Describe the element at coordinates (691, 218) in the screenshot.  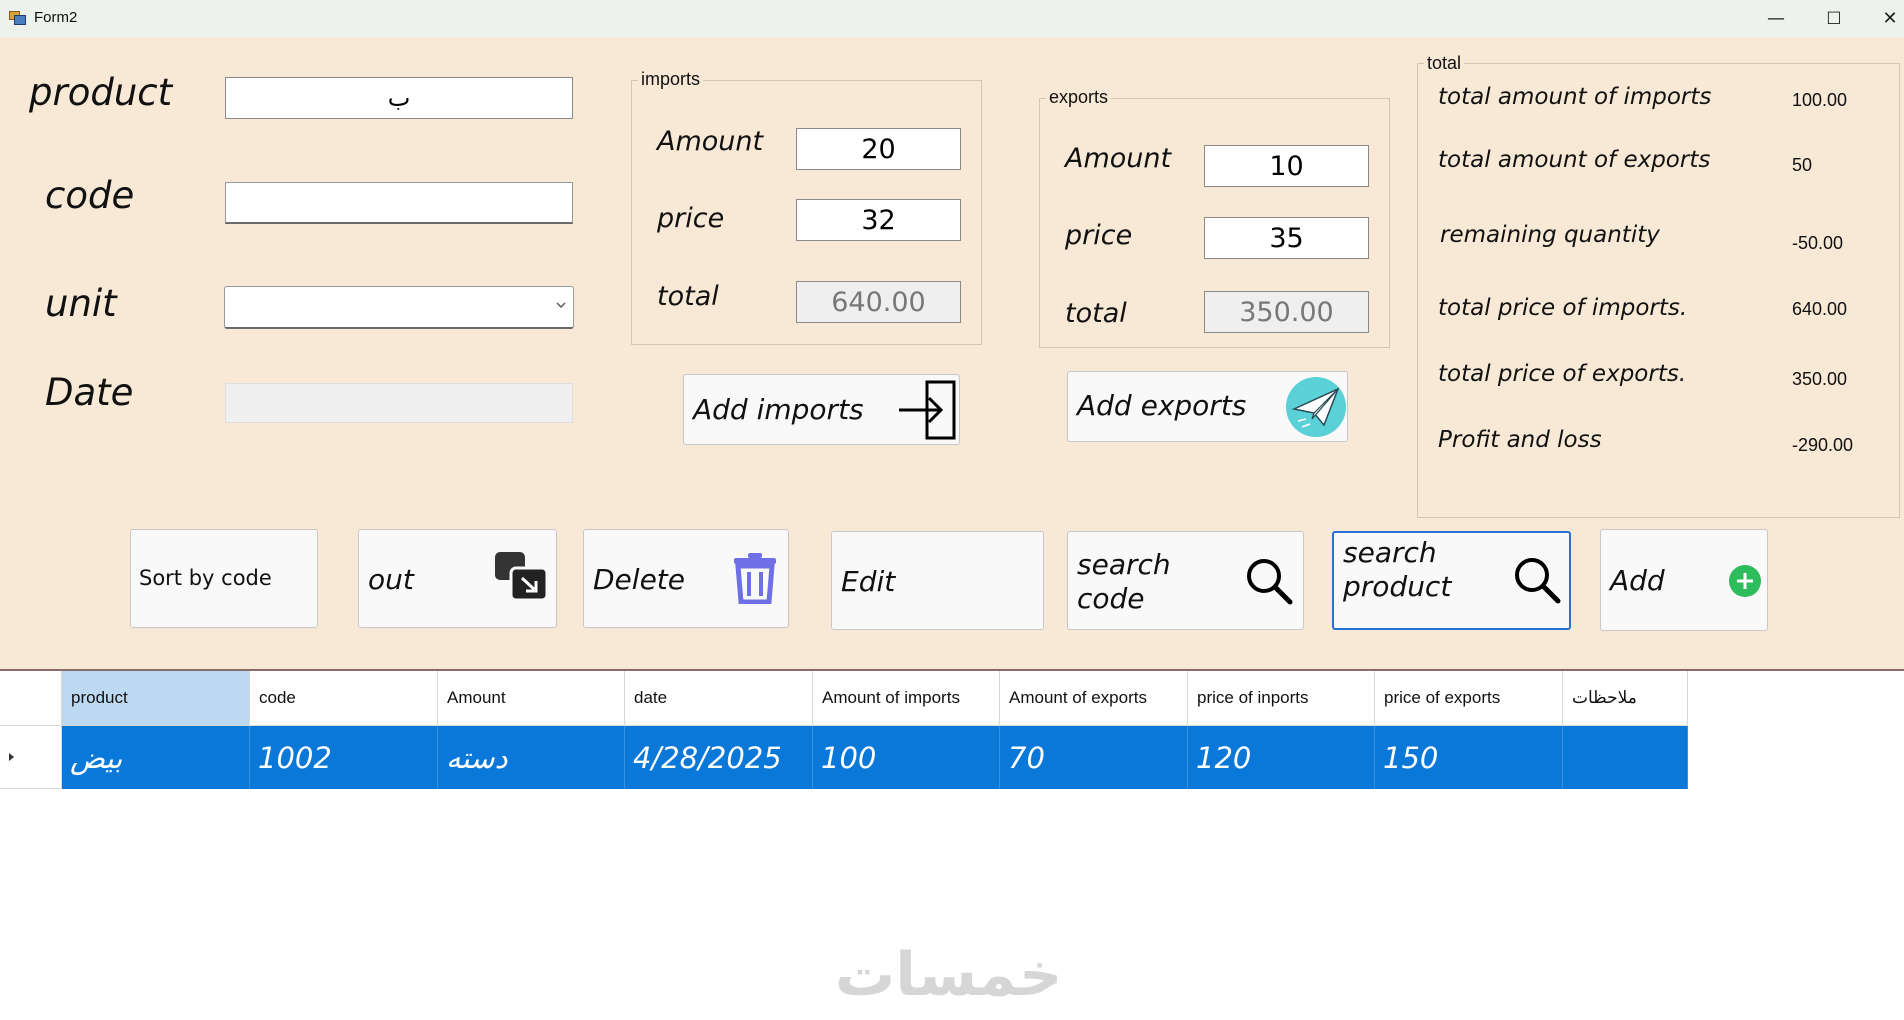
I see `imports-price-label: price` at that location.